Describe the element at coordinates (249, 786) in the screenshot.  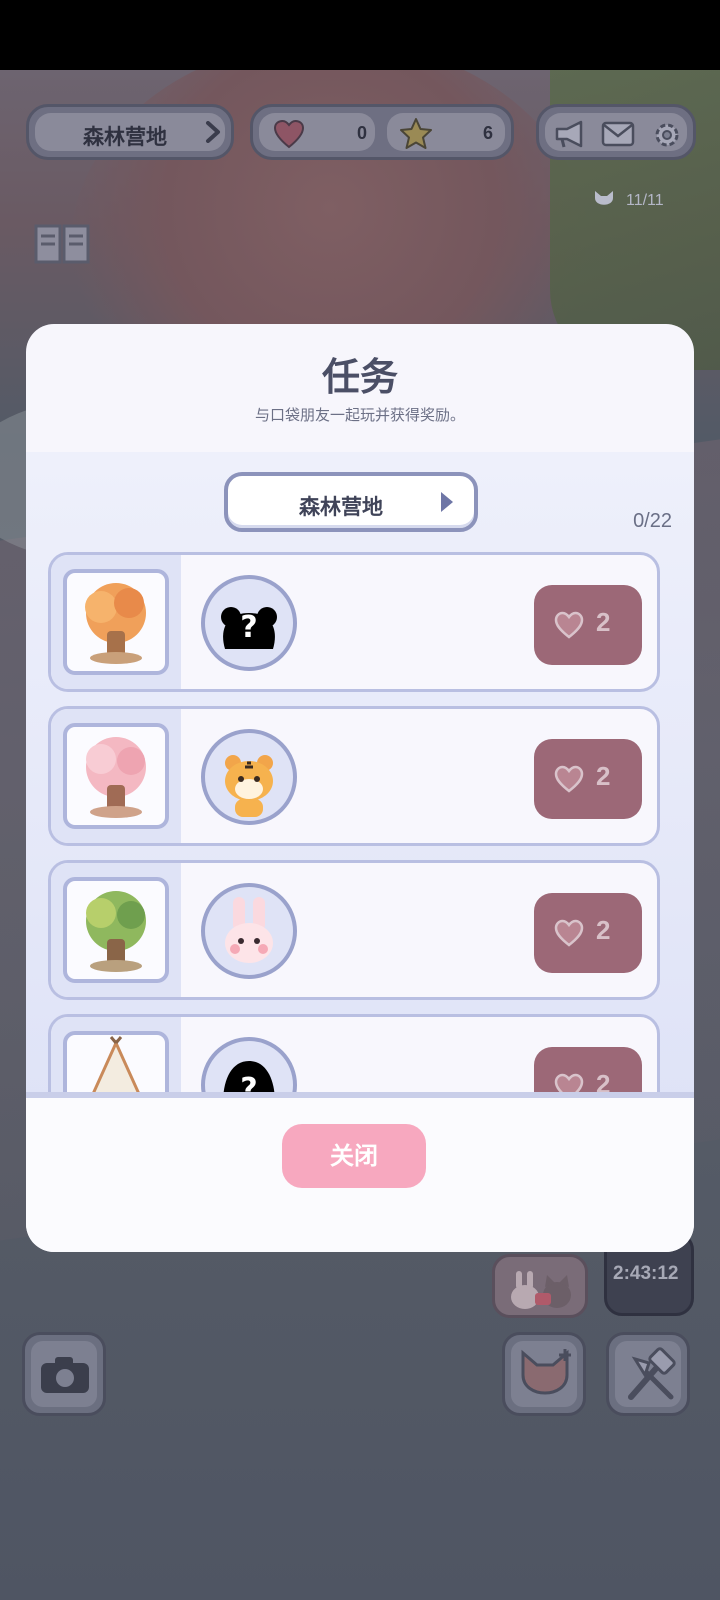
I see `tiger-icon` at that location.